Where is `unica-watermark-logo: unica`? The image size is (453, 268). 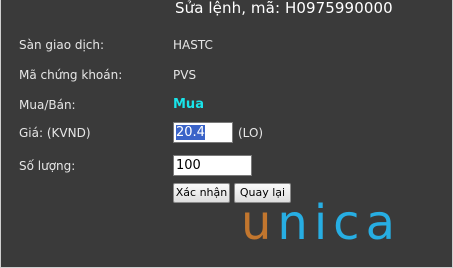 unica-watermark-logo: unica is located at coordinates (321, 223).